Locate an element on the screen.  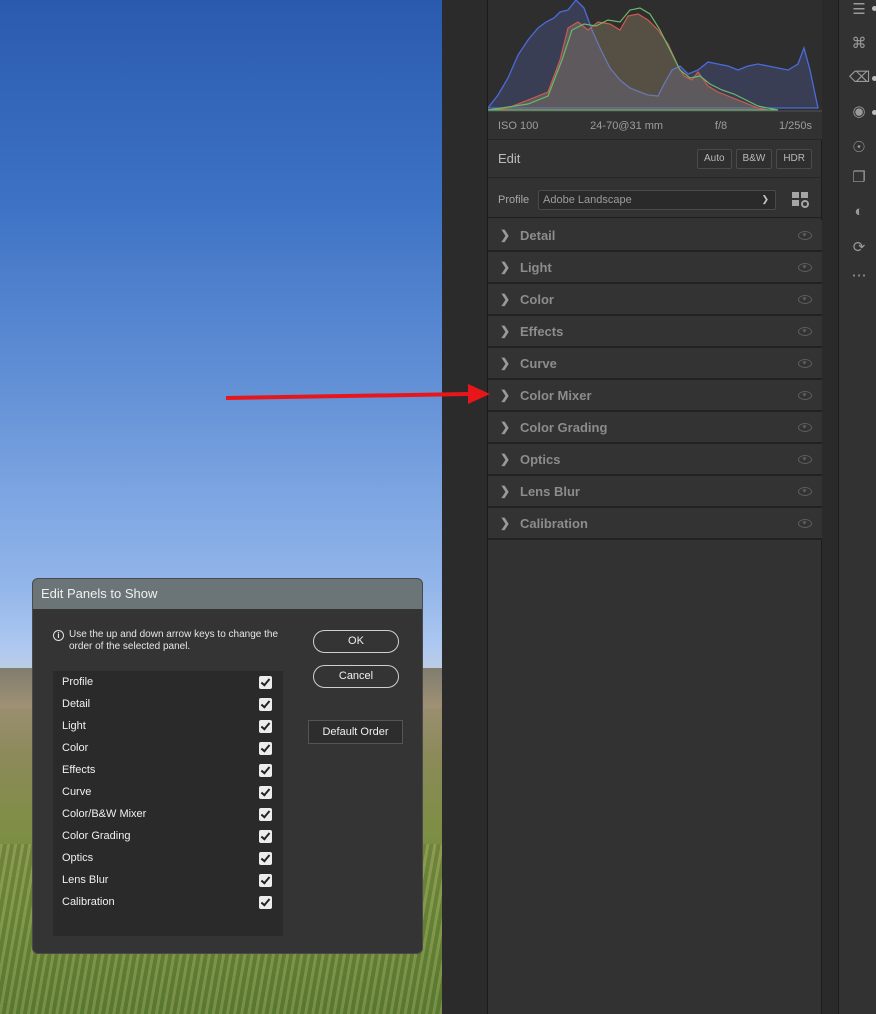
list-item: Color is located at coordinates (168, 748).